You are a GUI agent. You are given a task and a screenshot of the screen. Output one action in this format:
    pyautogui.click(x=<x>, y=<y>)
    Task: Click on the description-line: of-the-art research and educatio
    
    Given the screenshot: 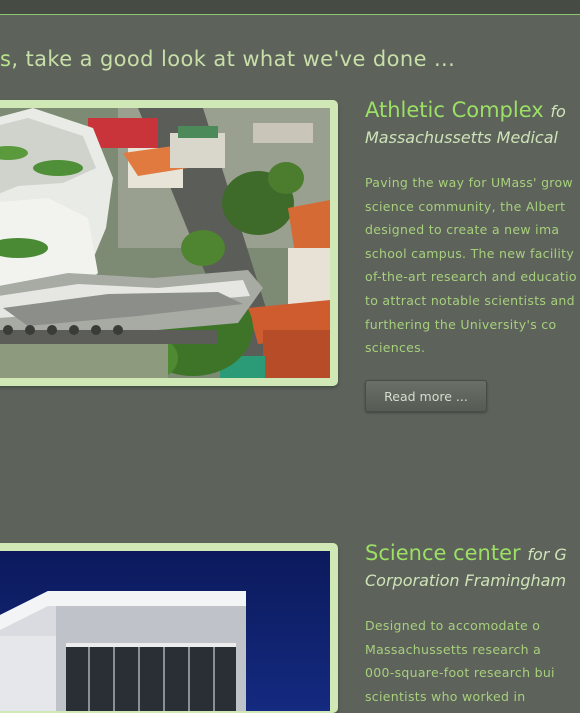 What is the action you would take?
    pyautogui.click(x=471, y=277)
    